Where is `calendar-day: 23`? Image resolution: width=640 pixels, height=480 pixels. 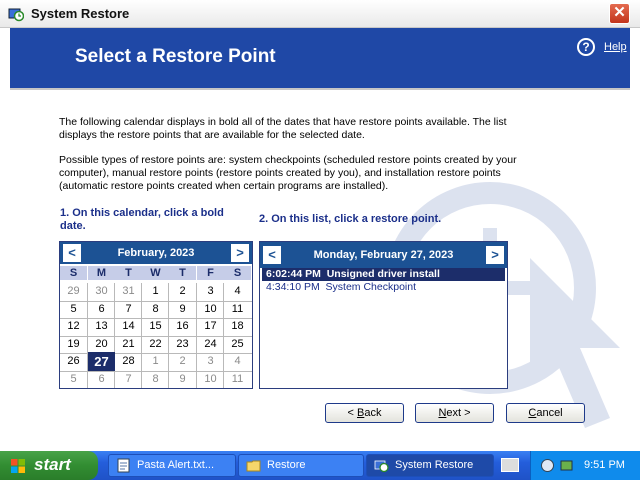 calendar-day: 23 is located at coordinates (182, 344).